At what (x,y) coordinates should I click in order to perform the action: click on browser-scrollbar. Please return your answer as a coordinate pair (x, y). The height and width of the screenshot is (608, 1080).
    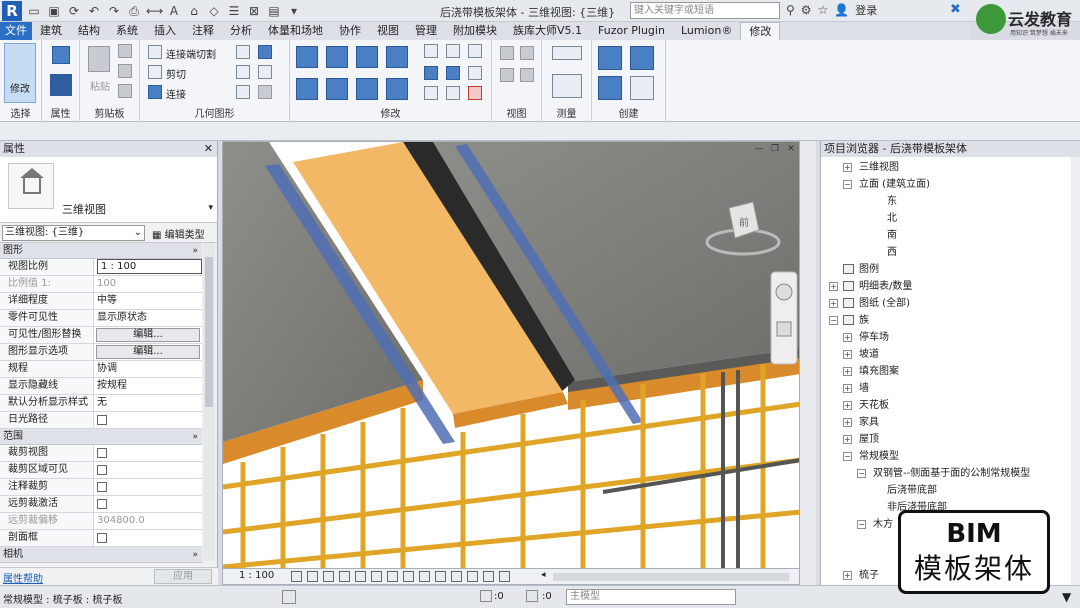
    Looking at the image, I should click on (1075, 371).